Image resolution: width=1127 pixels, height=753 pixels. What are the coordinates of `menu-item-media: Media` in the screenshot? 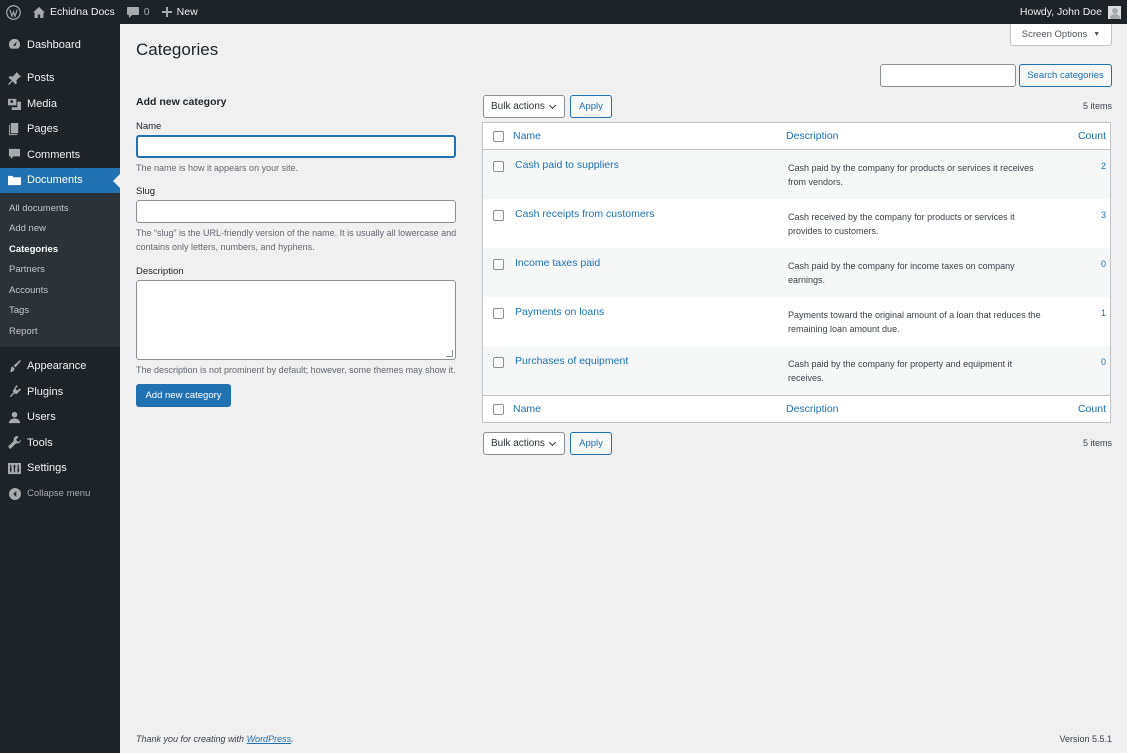 It's located at (60, 104).